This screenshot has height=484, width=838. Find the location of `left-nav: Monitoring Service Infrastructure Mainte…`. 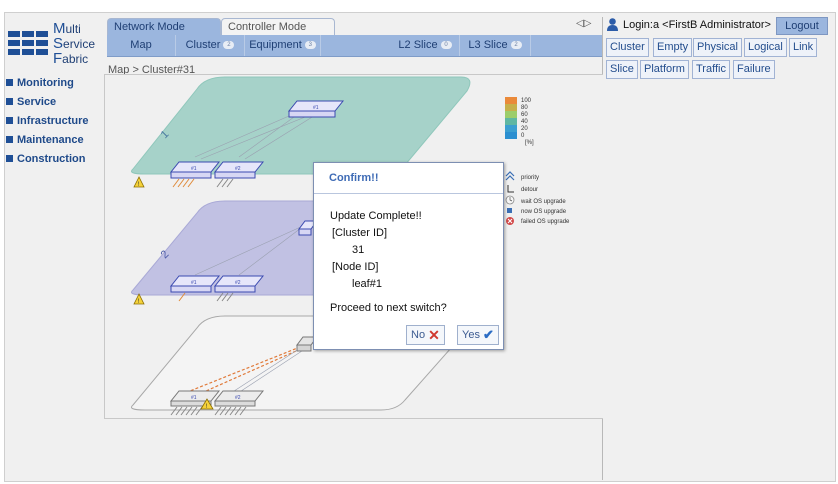

left-nav: Monitoring Service Infrastructure Mainte… is located at coordinates (54, 120).